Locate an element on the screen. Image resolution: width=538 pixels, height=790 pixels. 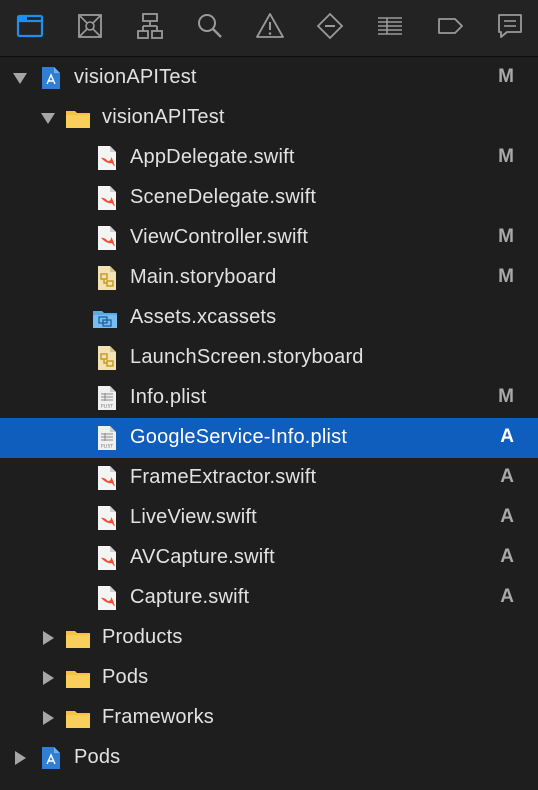
tree-row-label: AppDelegate.swift is located at coordinates (212, 157).